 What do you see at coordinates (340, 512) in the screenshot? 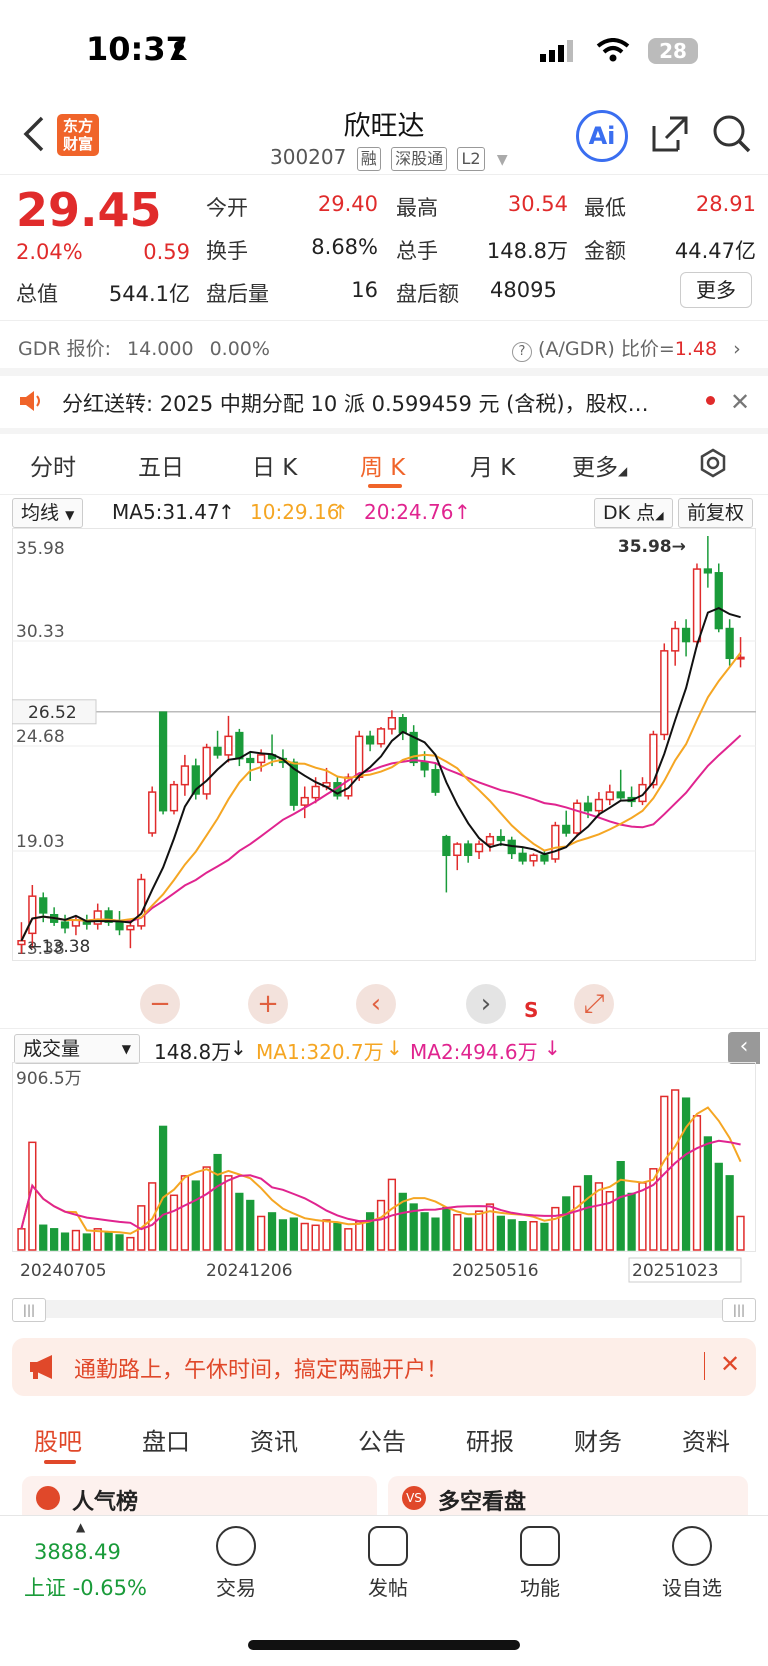
I see `ma10-arrow: ↑` at bounding box center [340, 512].